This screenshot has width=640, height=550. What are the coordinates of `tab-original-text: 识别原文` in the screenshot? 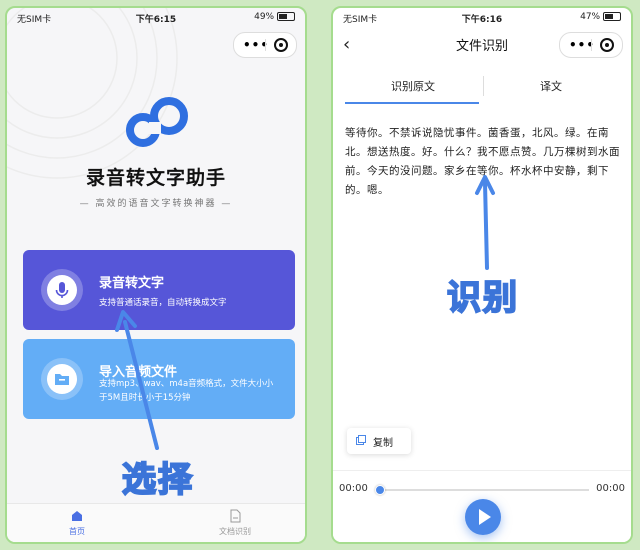 It's located at (413, 86).